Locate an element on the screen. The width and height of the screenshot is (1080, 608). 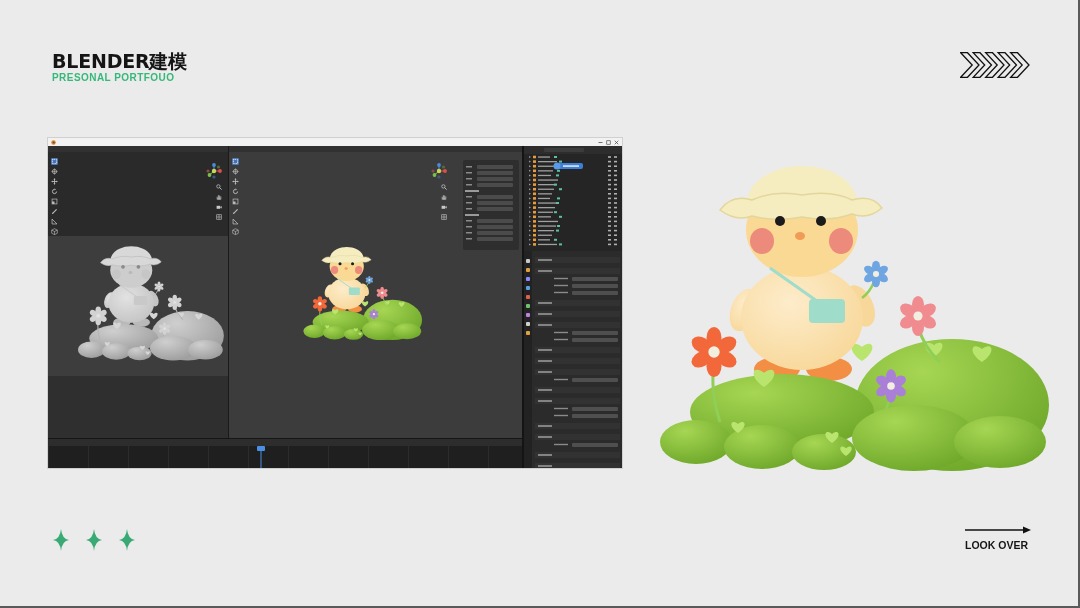
minimize-icon is located at coordinates (600, 142).